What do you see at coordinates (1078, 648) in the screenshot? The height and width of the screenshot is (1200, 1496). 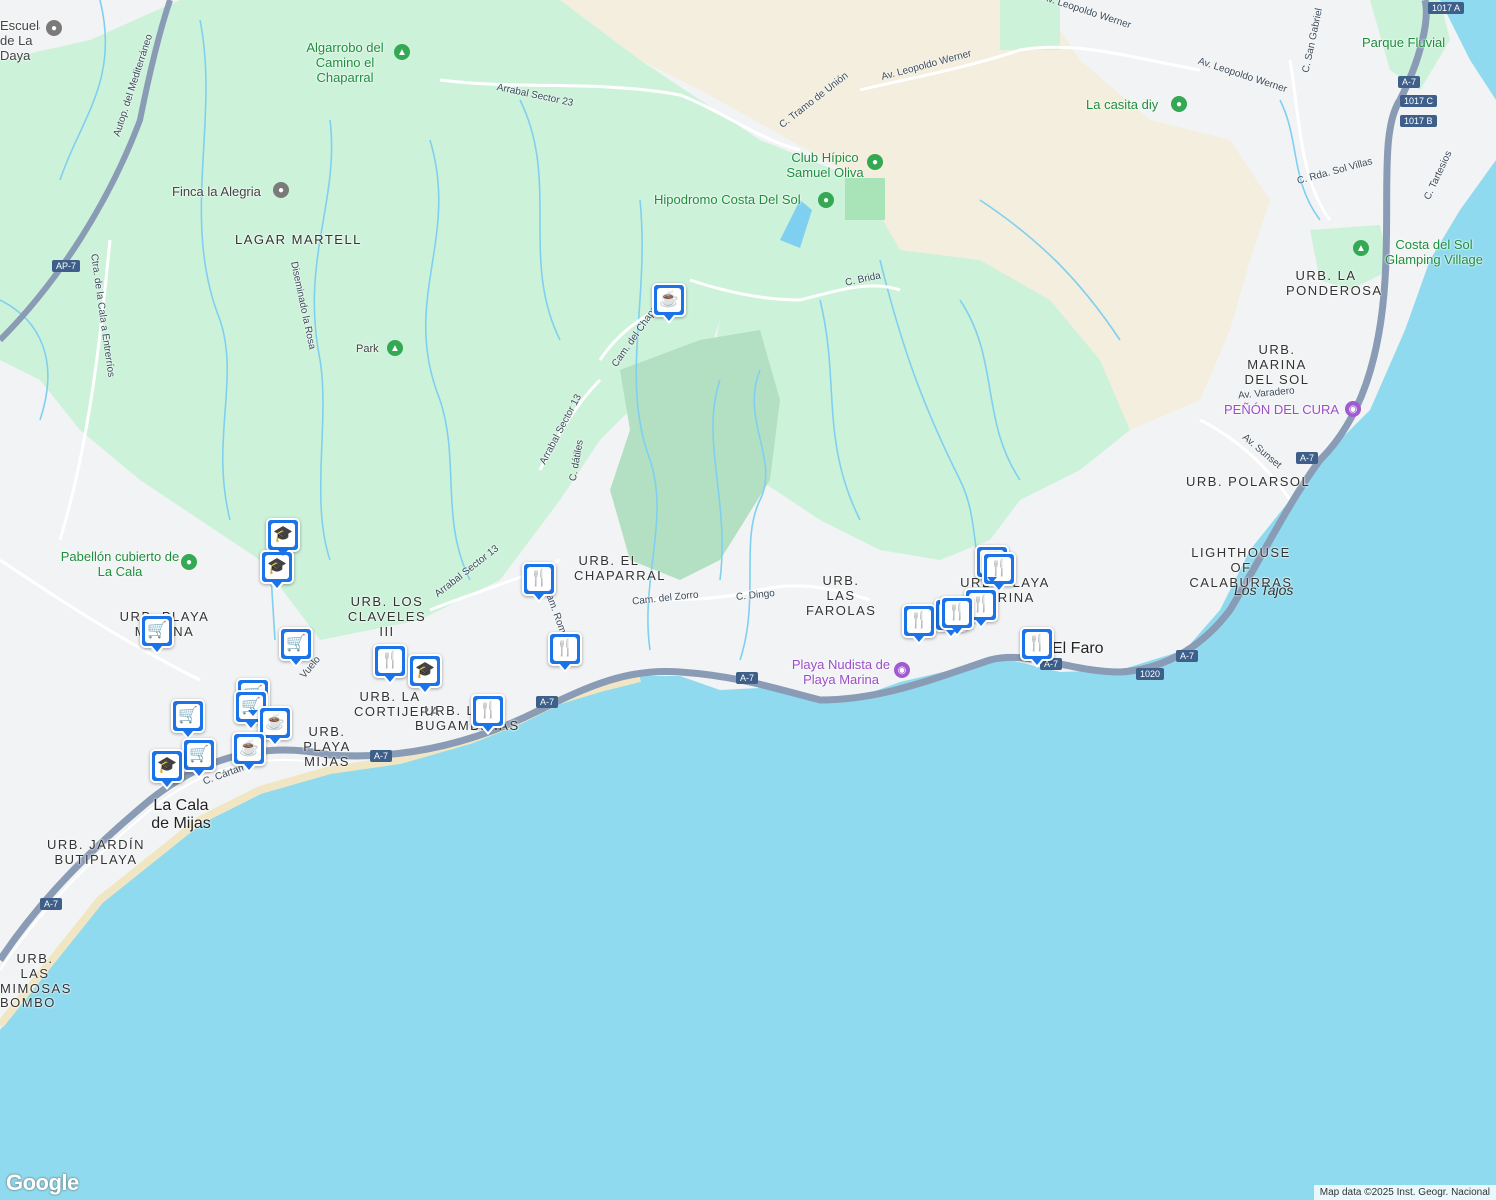 I see `town-label-el-faro: El Faro` at bounding box center [1078, 648].